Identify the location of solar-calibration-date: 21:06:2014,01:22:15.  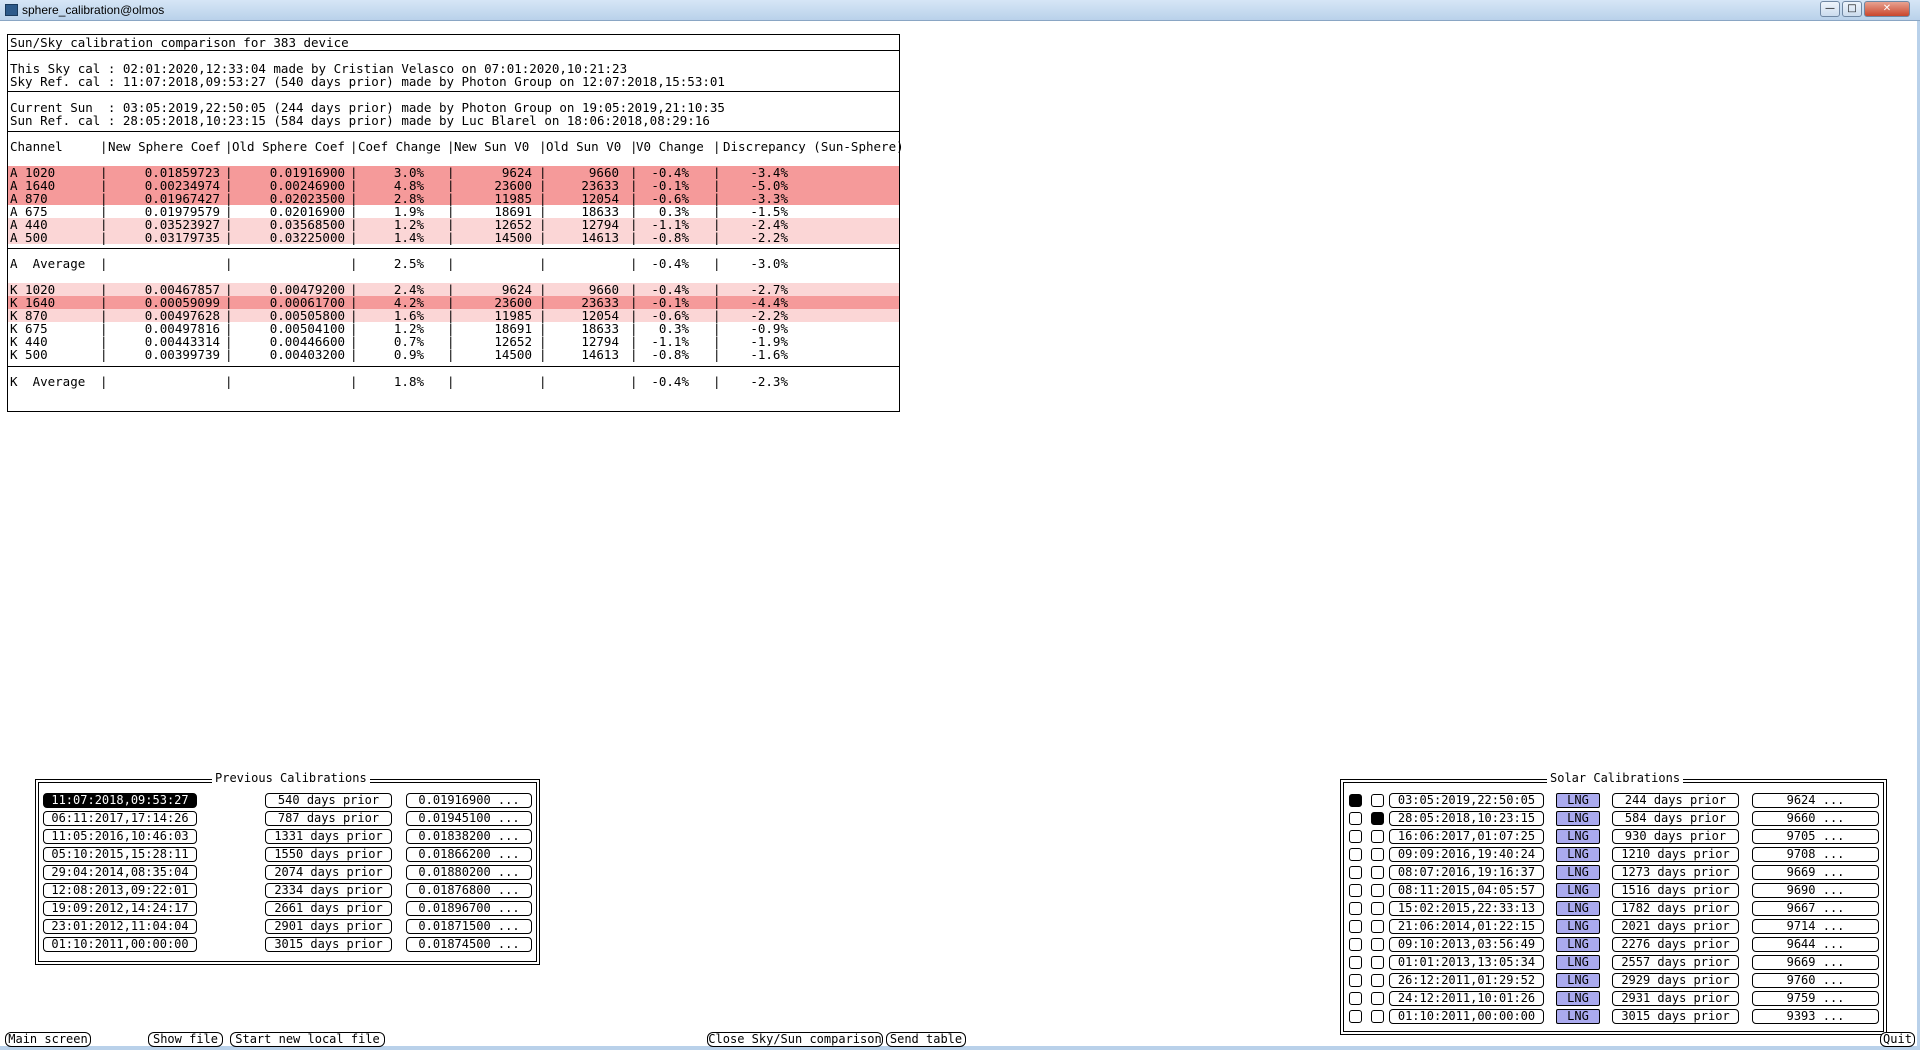
(1466, 926).